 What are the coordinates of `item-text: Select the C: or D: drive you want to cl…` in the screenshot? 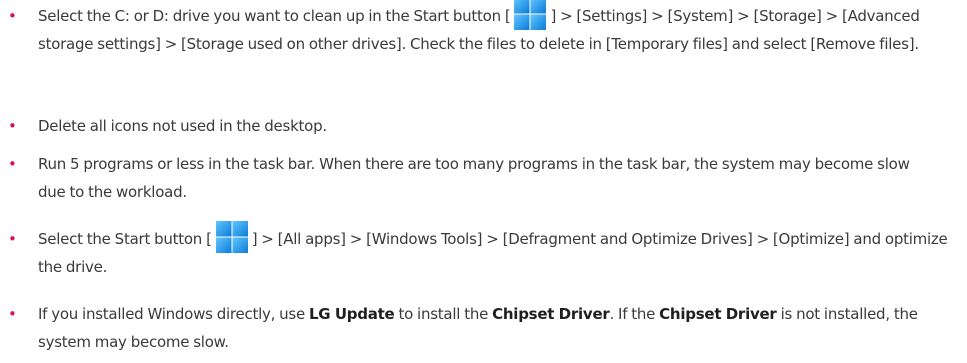 It's located at (274, 16).